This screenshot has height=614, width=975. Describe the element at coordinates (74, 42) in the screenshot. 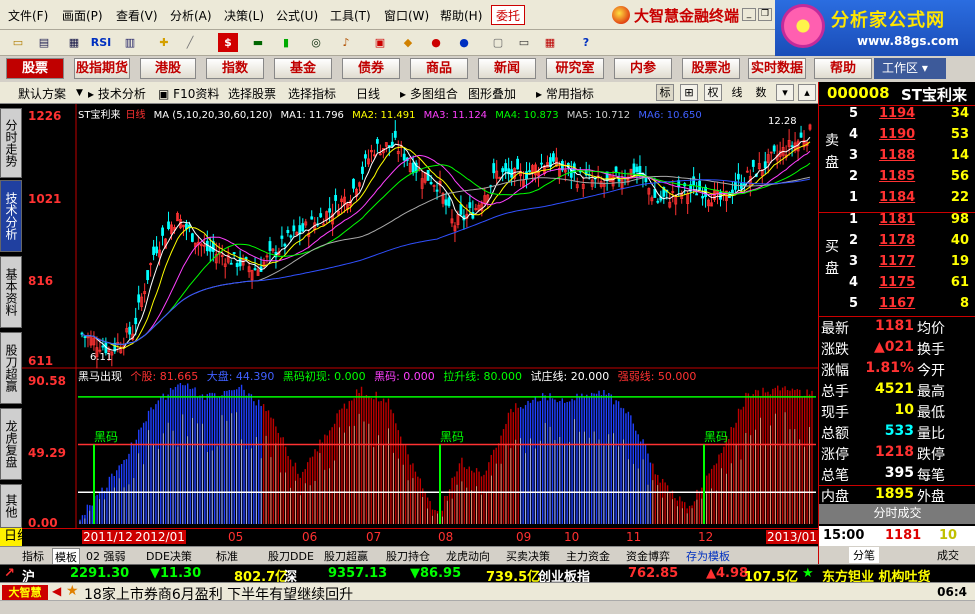

I see `grid-icon: ▦` at that location.